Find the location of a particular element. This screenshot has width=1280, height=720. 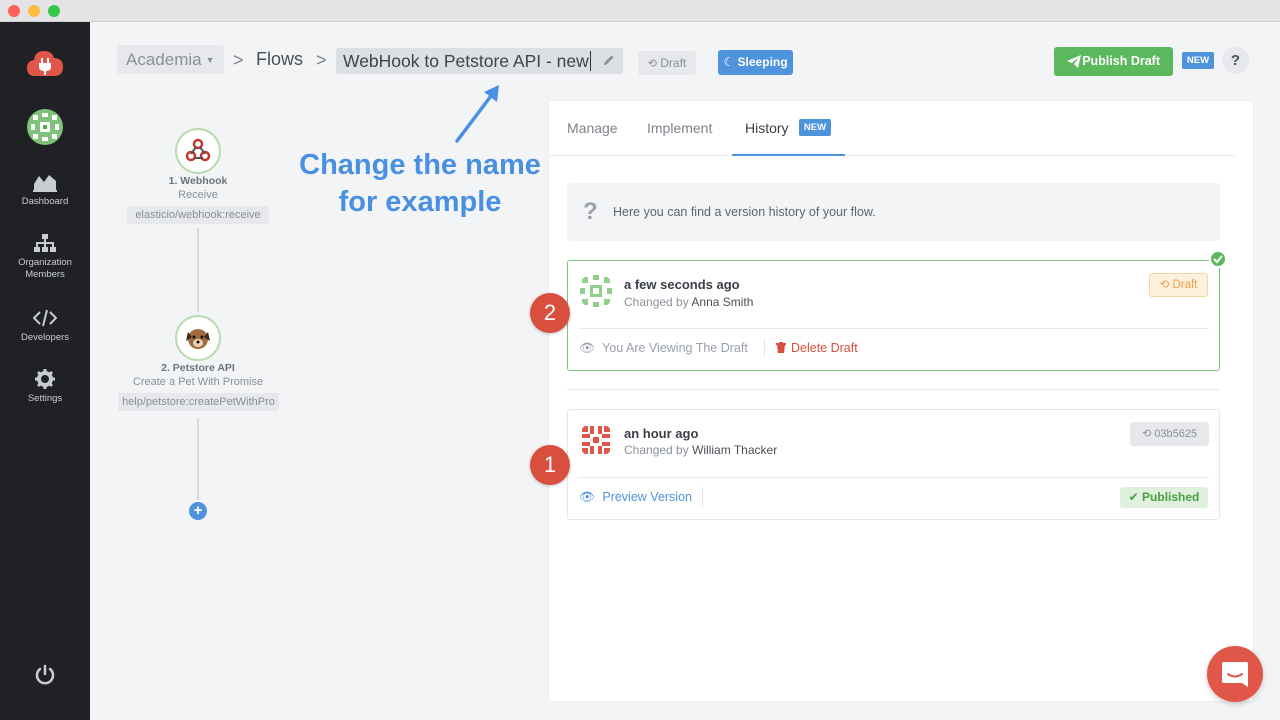

draft-status-pill: ⟲ Draft is located at coordinates (667, 63).